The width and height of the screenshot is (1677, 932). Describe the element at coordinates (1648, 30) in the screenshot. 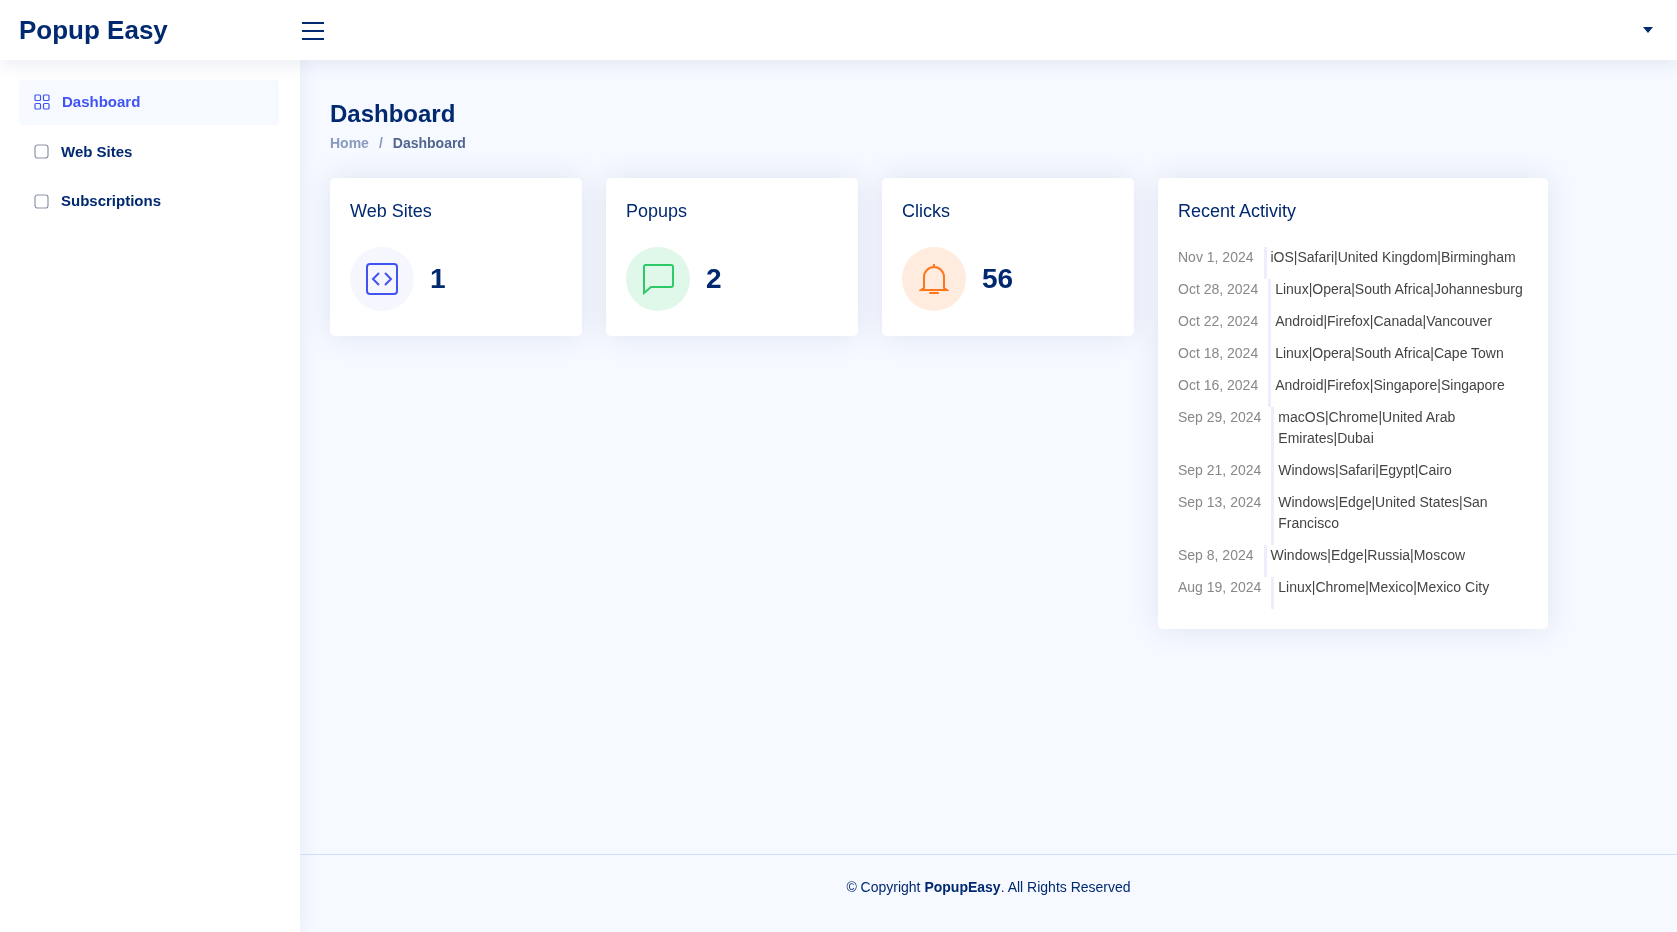

I see `dropdown-caret-icon` at that location.